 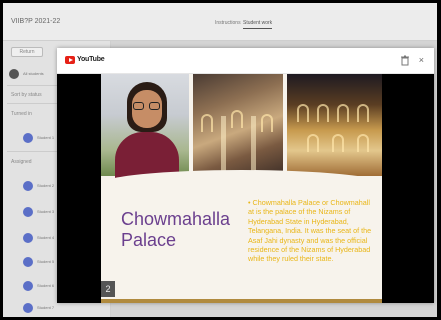 I want to click on top-bar: VIIB?P 2021-22 Instructions Student work, so click(x=220, y=22).